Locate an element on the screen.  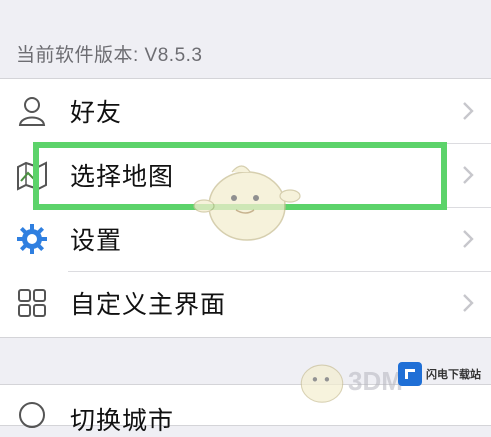
menu-item-label: 好友 is located at coordinates (96, 113).